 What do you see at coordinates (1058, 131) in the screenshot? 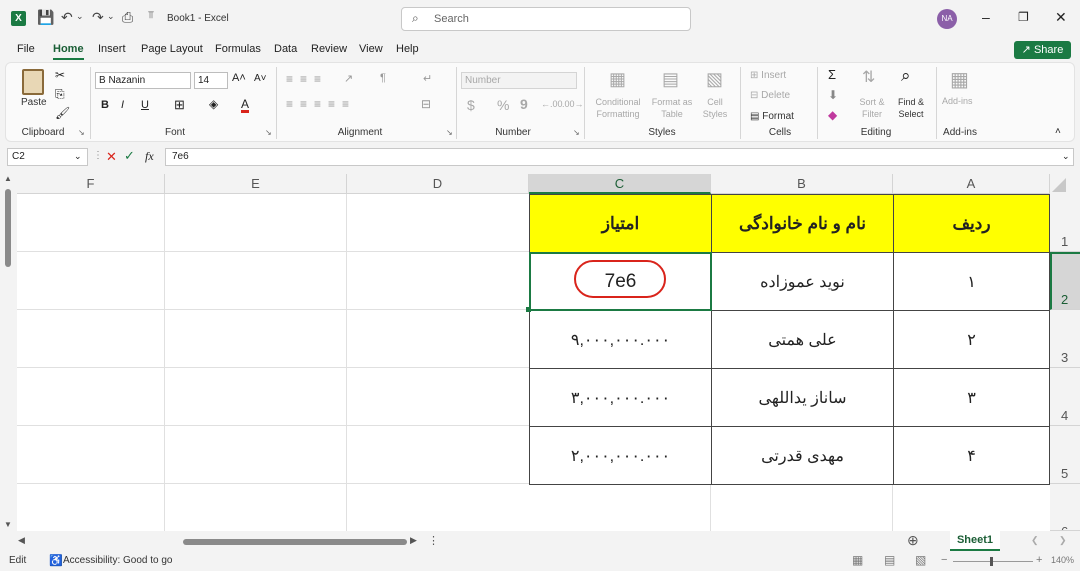
I see `collapse-ribbon-icon: ˄` at bounding box center [1058, 131].